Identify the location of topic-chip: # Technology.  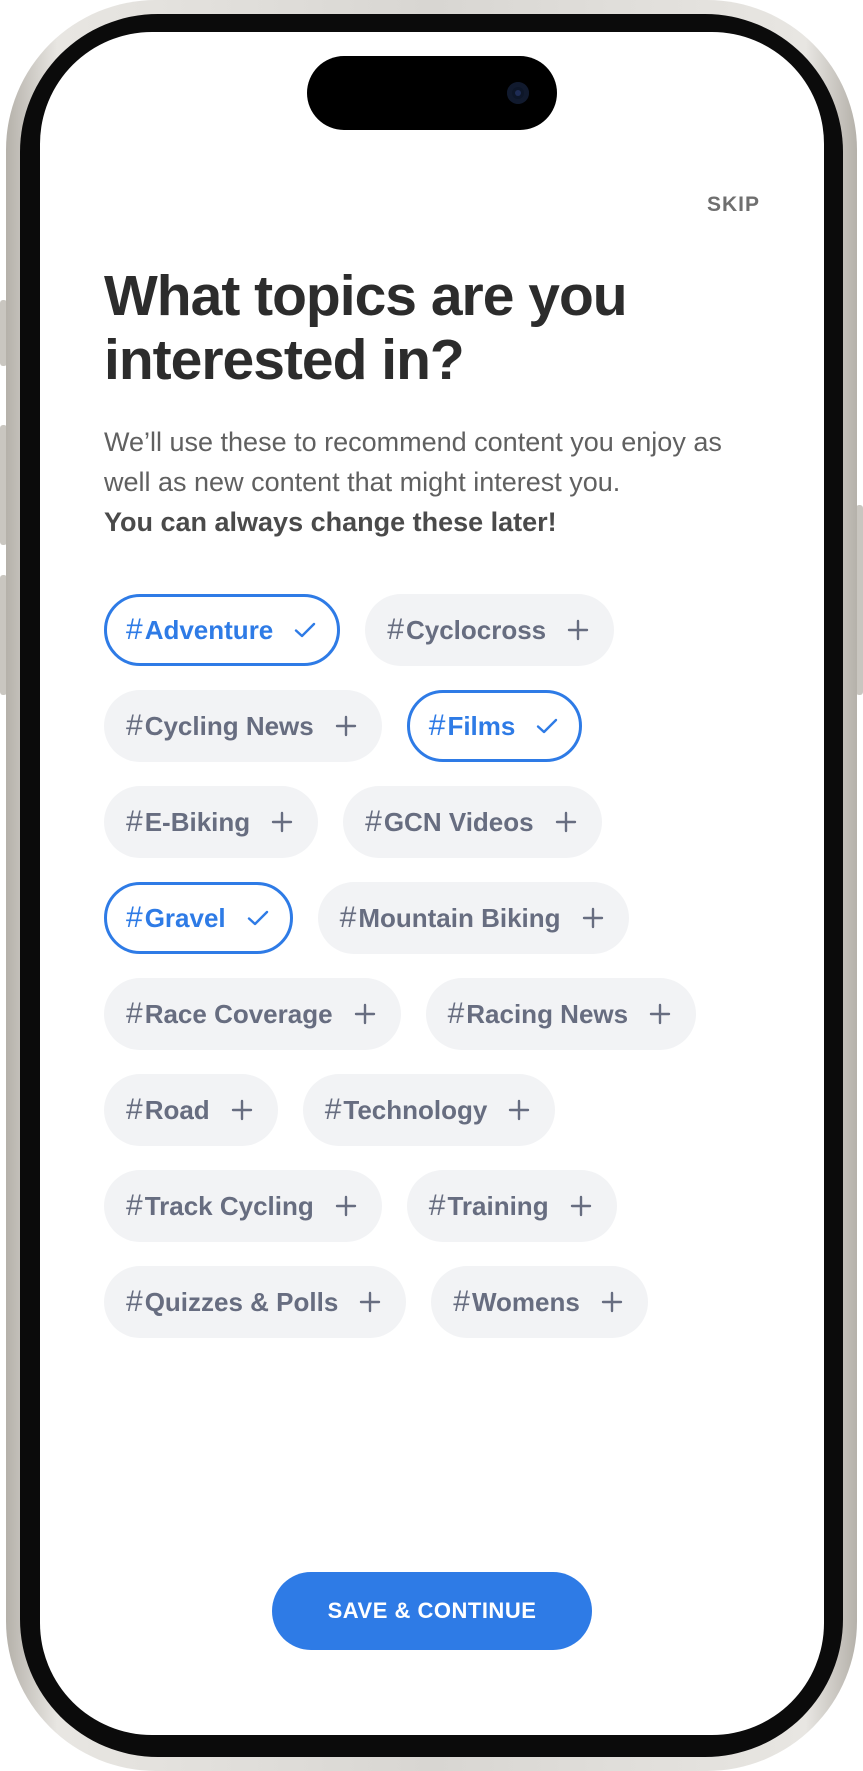
(429, 1110).